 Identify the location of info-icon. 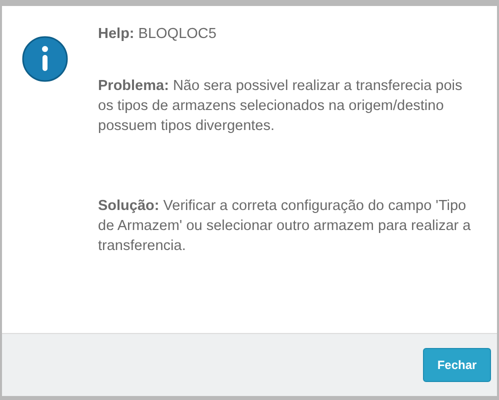
(45, 59).